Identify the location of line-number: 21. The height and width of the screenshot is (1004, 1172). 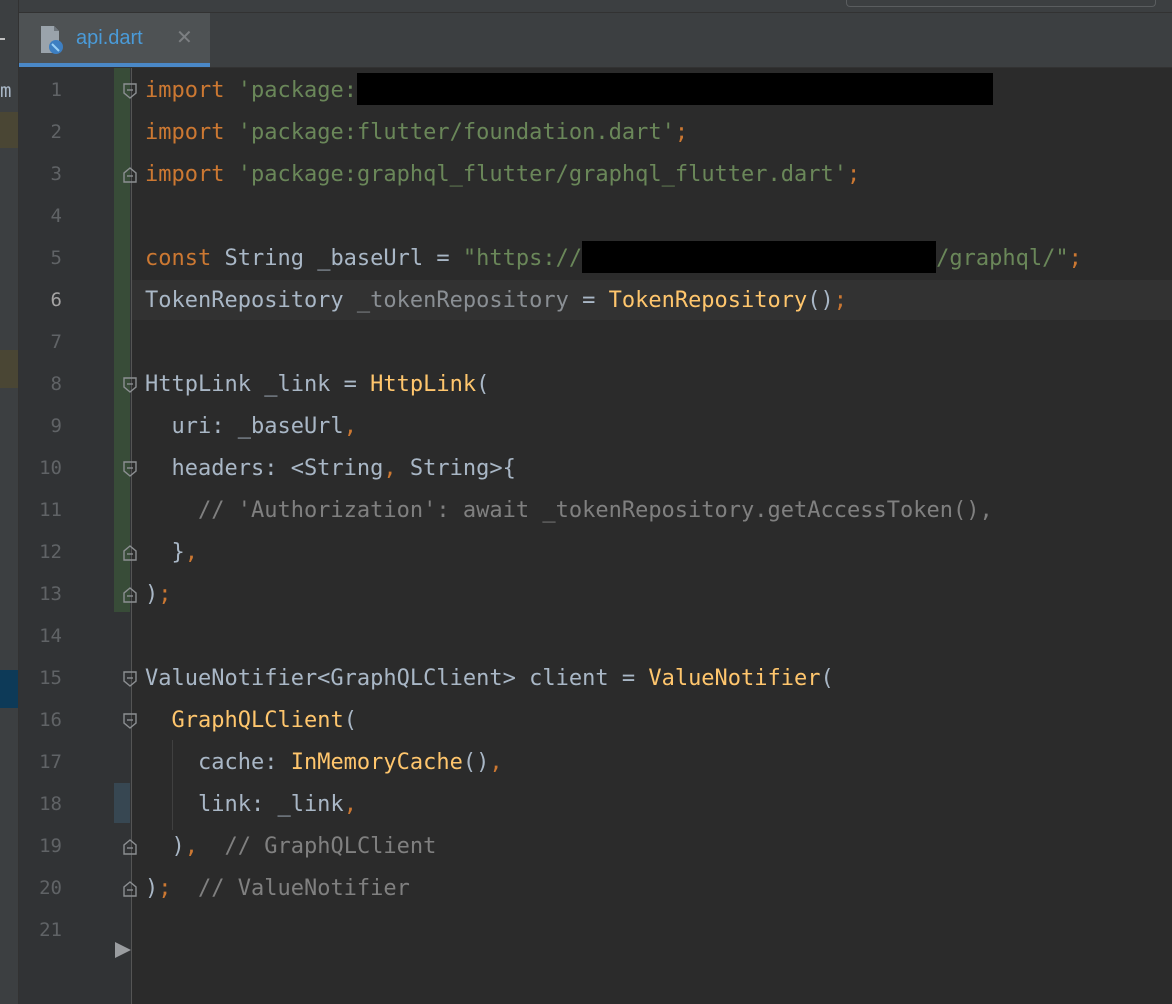
(42, 930).